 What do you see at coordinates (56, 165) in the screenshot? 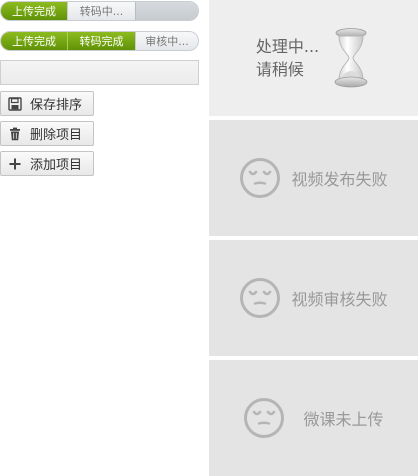
I see `add-item-label: 添加项目` at bounding box center [56, 165].